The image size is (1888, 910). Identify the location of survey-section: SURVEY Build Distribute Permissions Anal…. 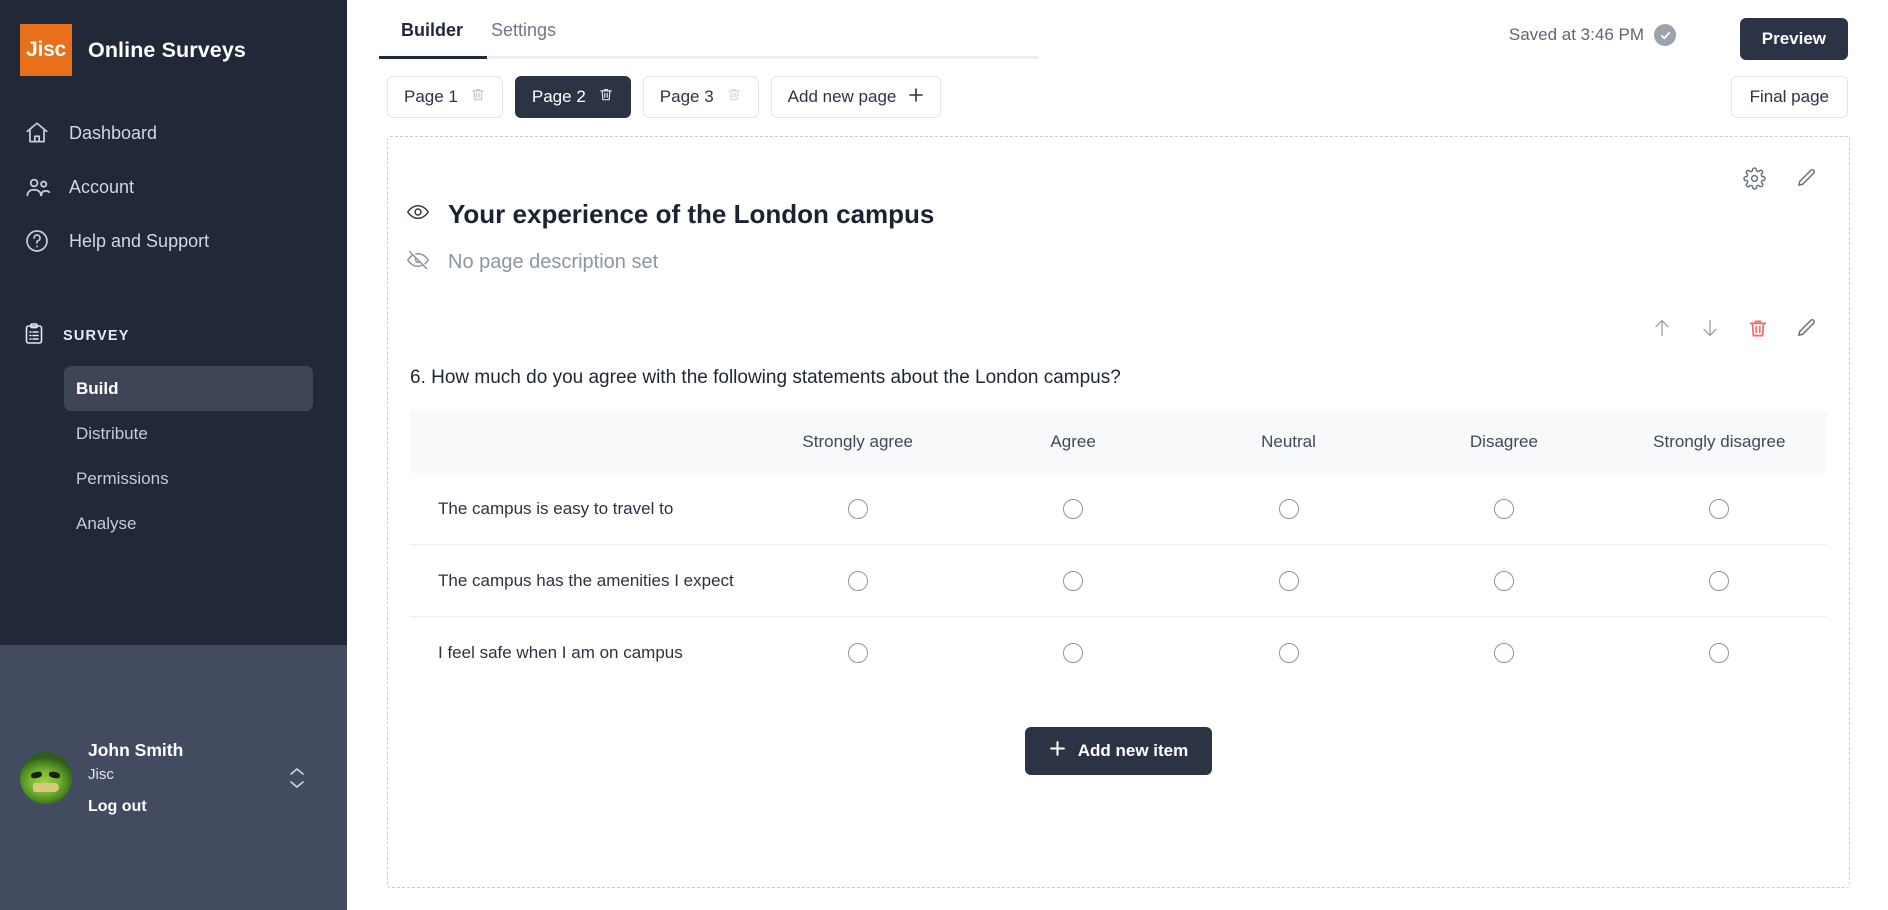
(173, 431).